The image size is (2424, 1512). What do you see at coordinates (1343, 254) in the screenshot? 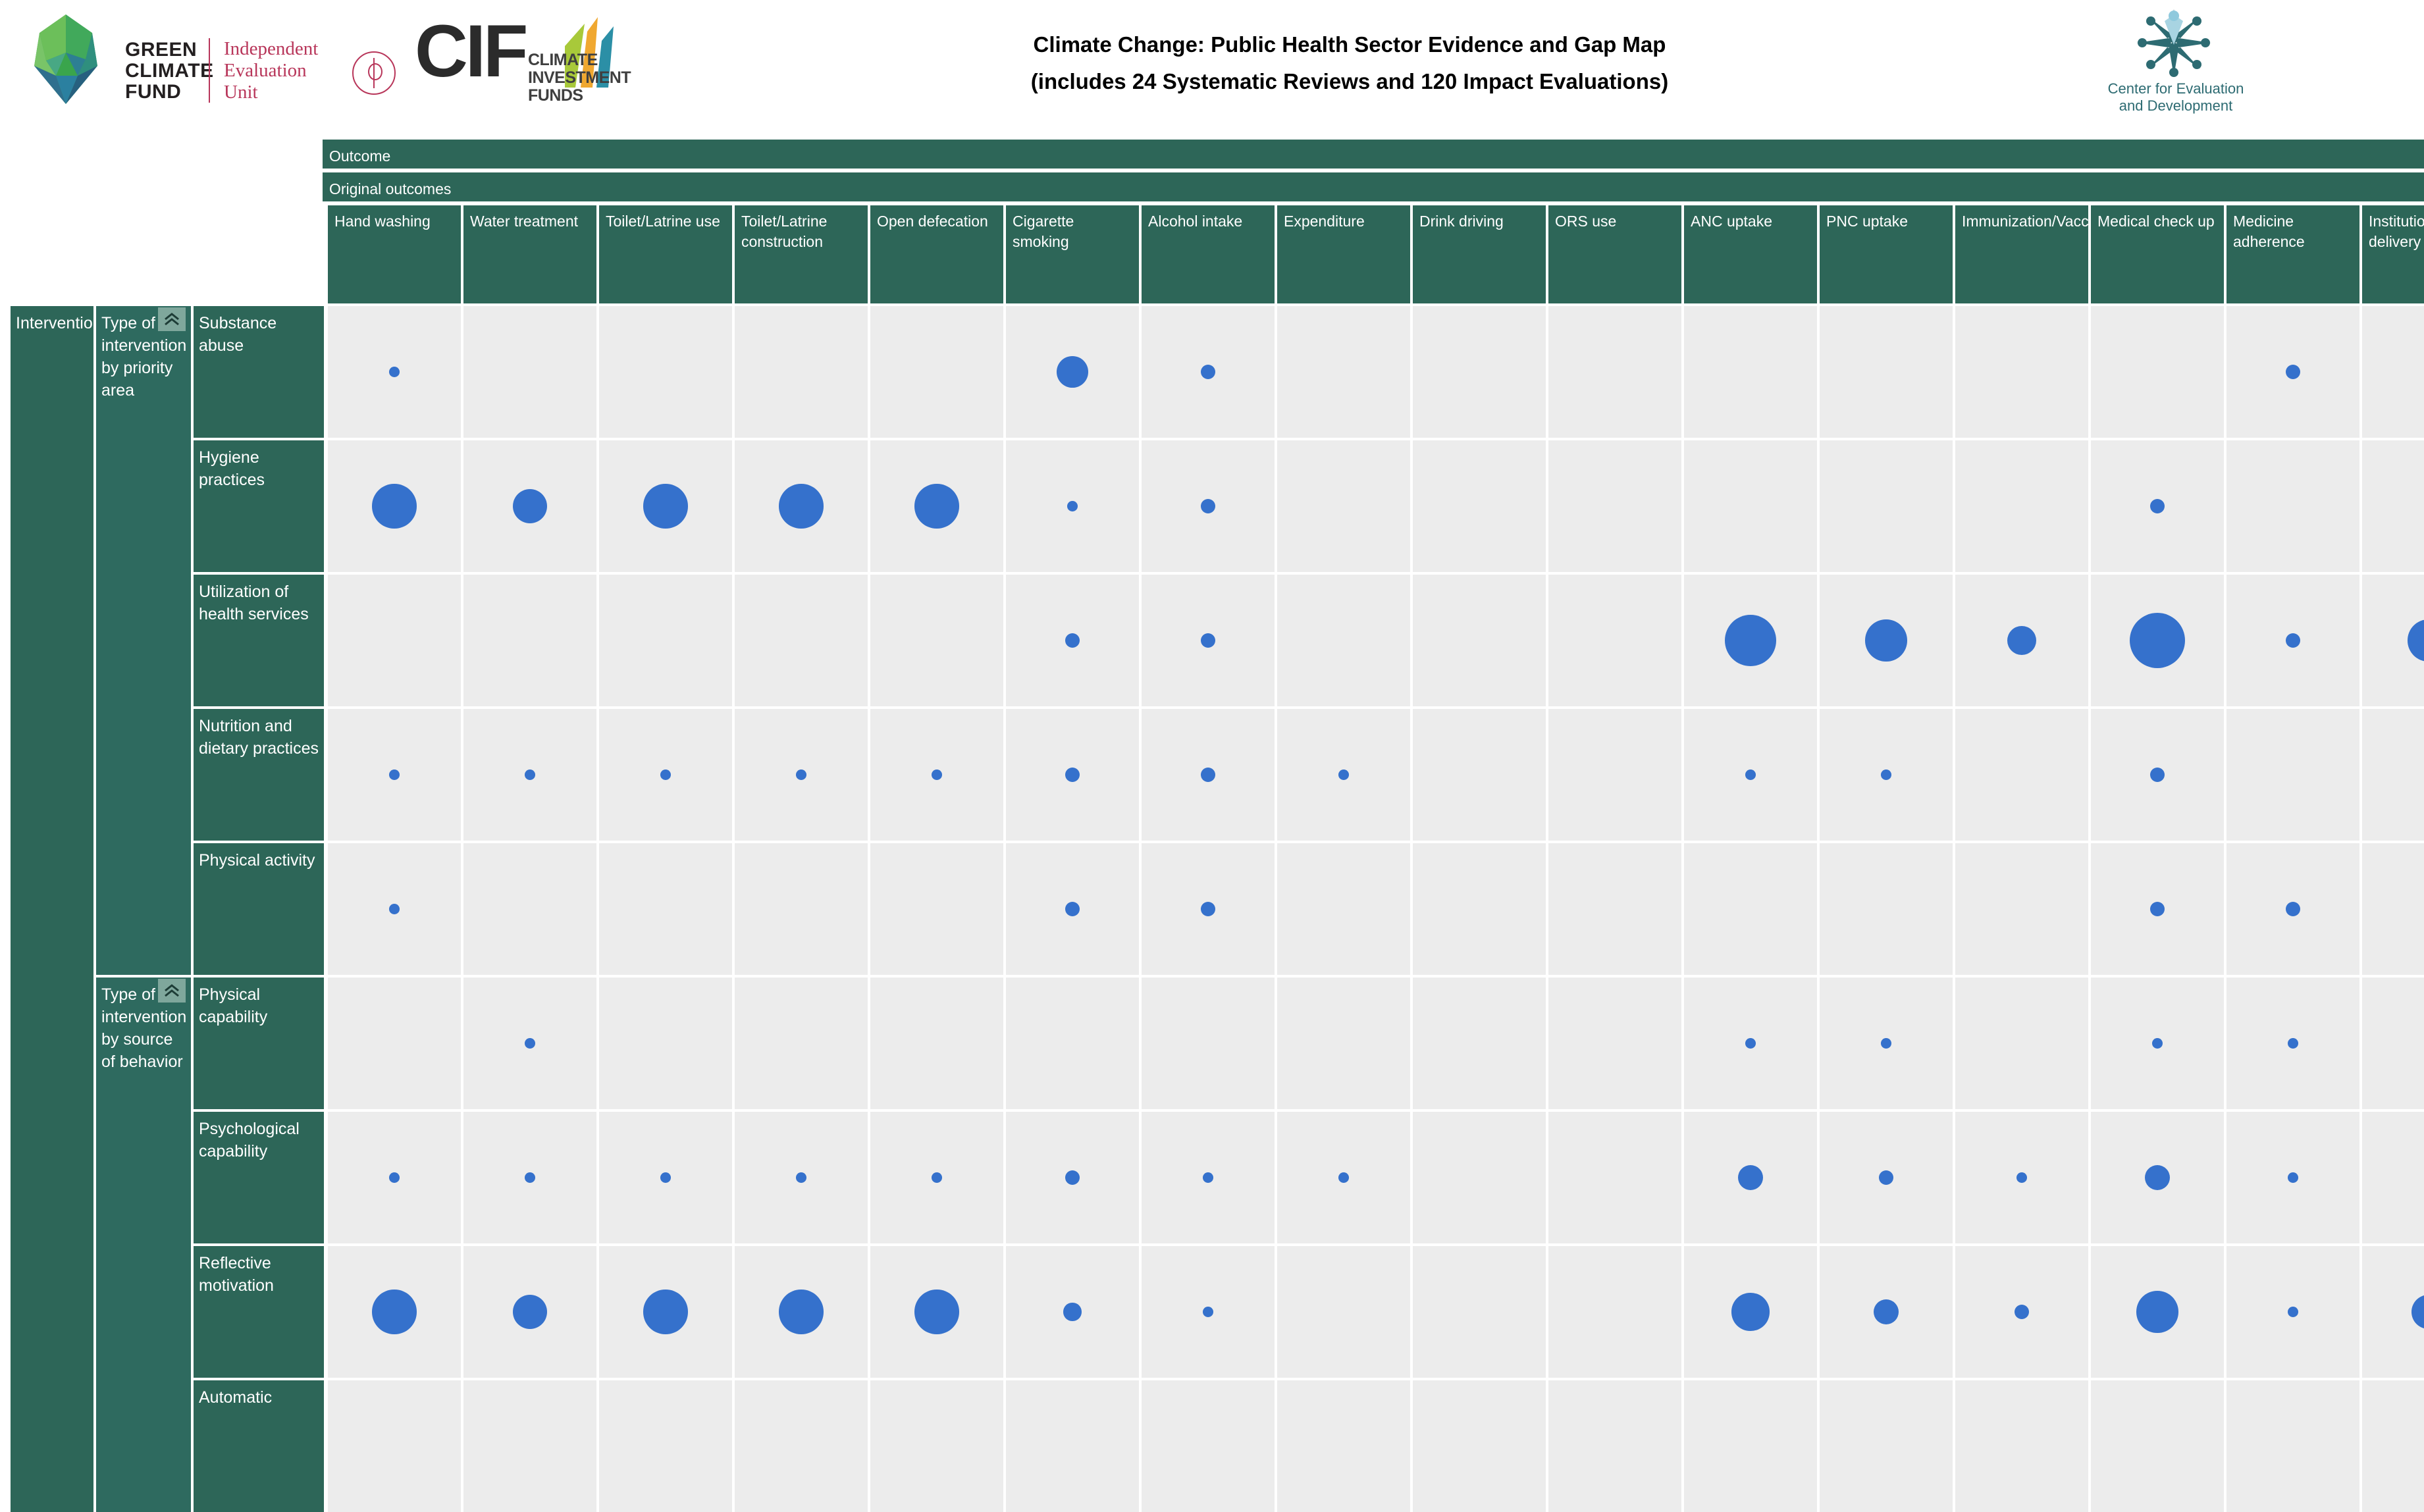
I see `column-header-expenditure: Expenditure` at bounding box center [1343, 254].